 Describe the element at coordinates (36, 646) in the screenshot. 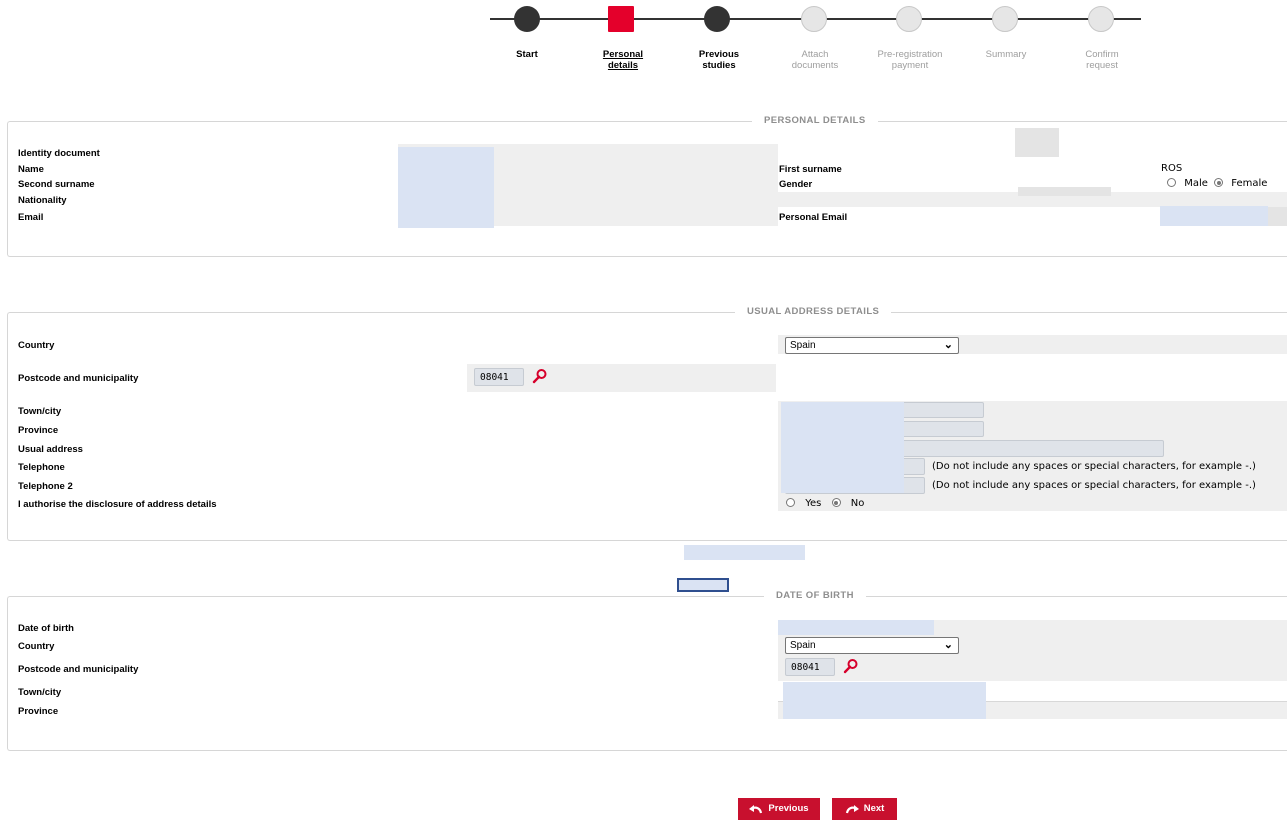

I see `birth-country-label: Country` at that location.